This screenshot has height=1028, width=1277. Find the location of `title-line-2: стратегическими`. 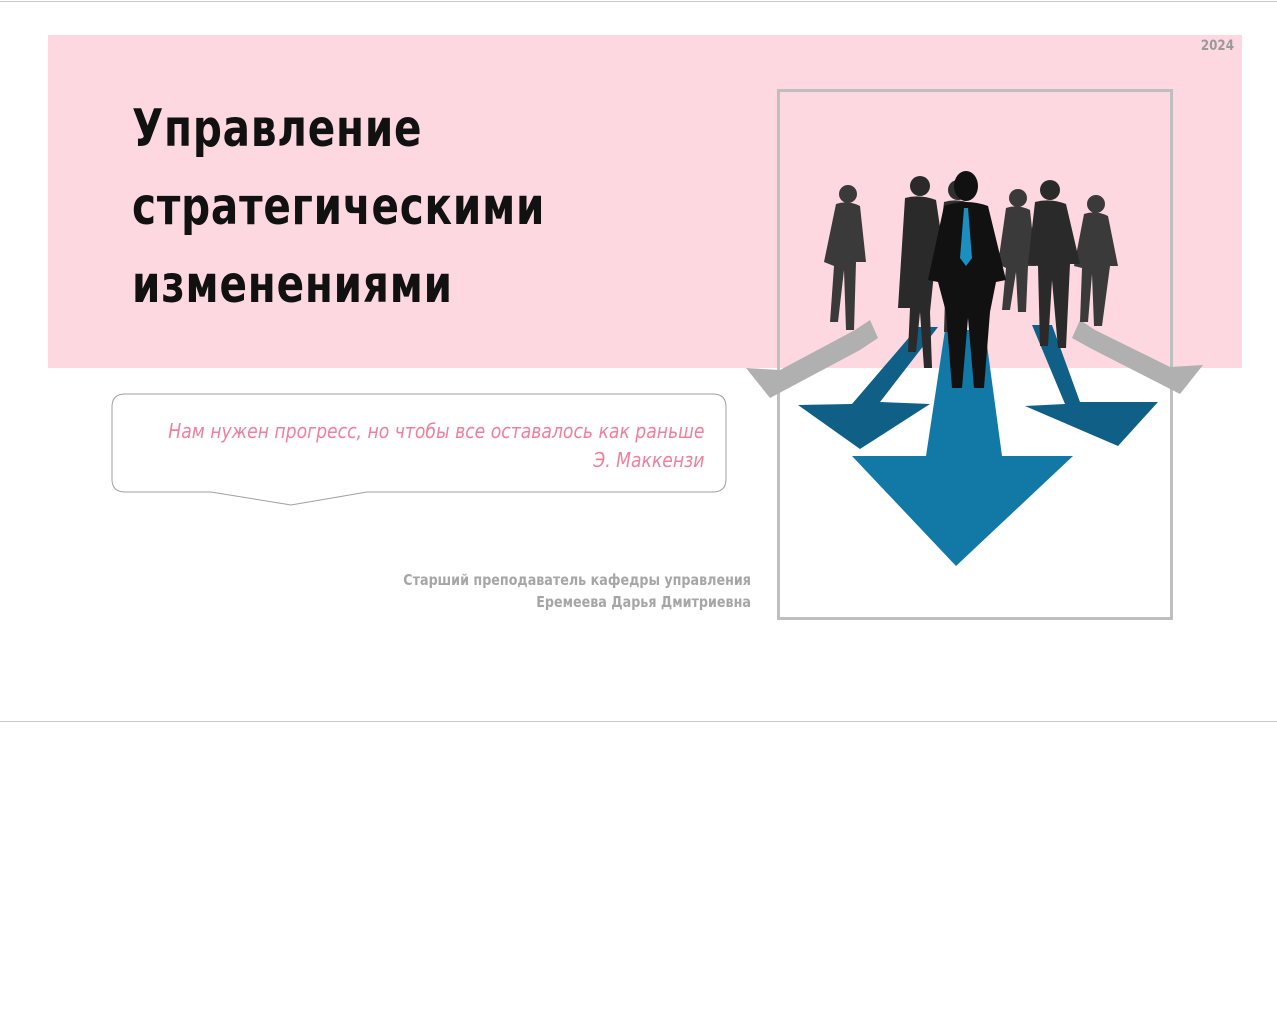

title-line-2: стратегическими is located at coordinates (339, 207).